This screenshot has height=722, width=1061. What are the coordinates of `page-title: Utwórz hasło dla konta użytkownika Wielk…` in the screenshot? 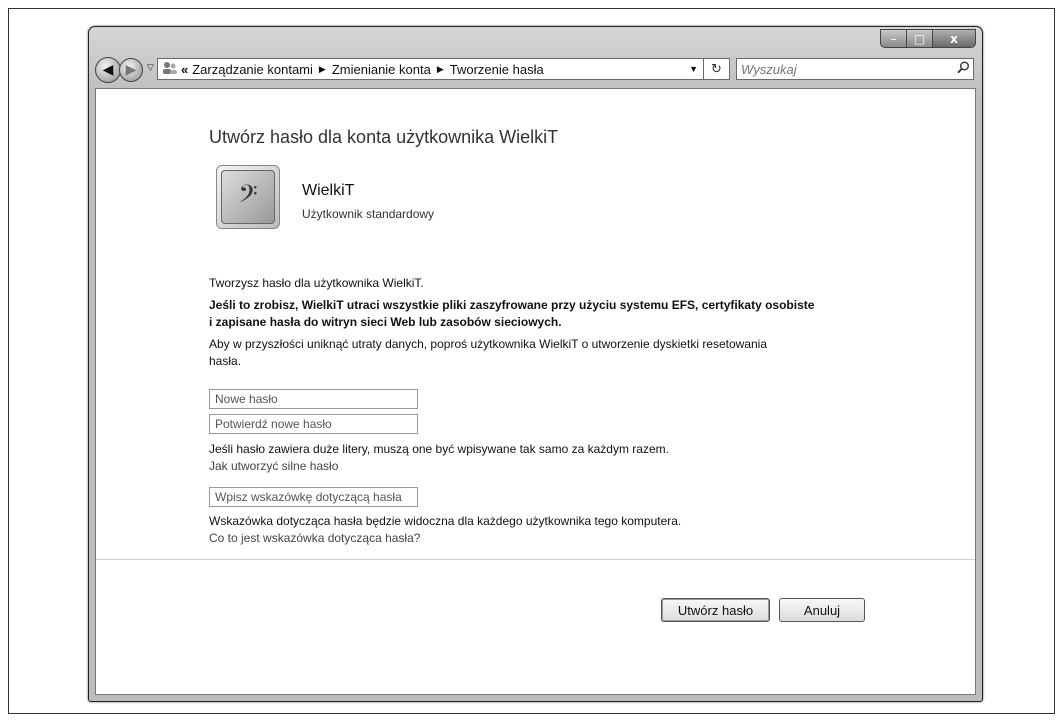 It's located at (384, 137).